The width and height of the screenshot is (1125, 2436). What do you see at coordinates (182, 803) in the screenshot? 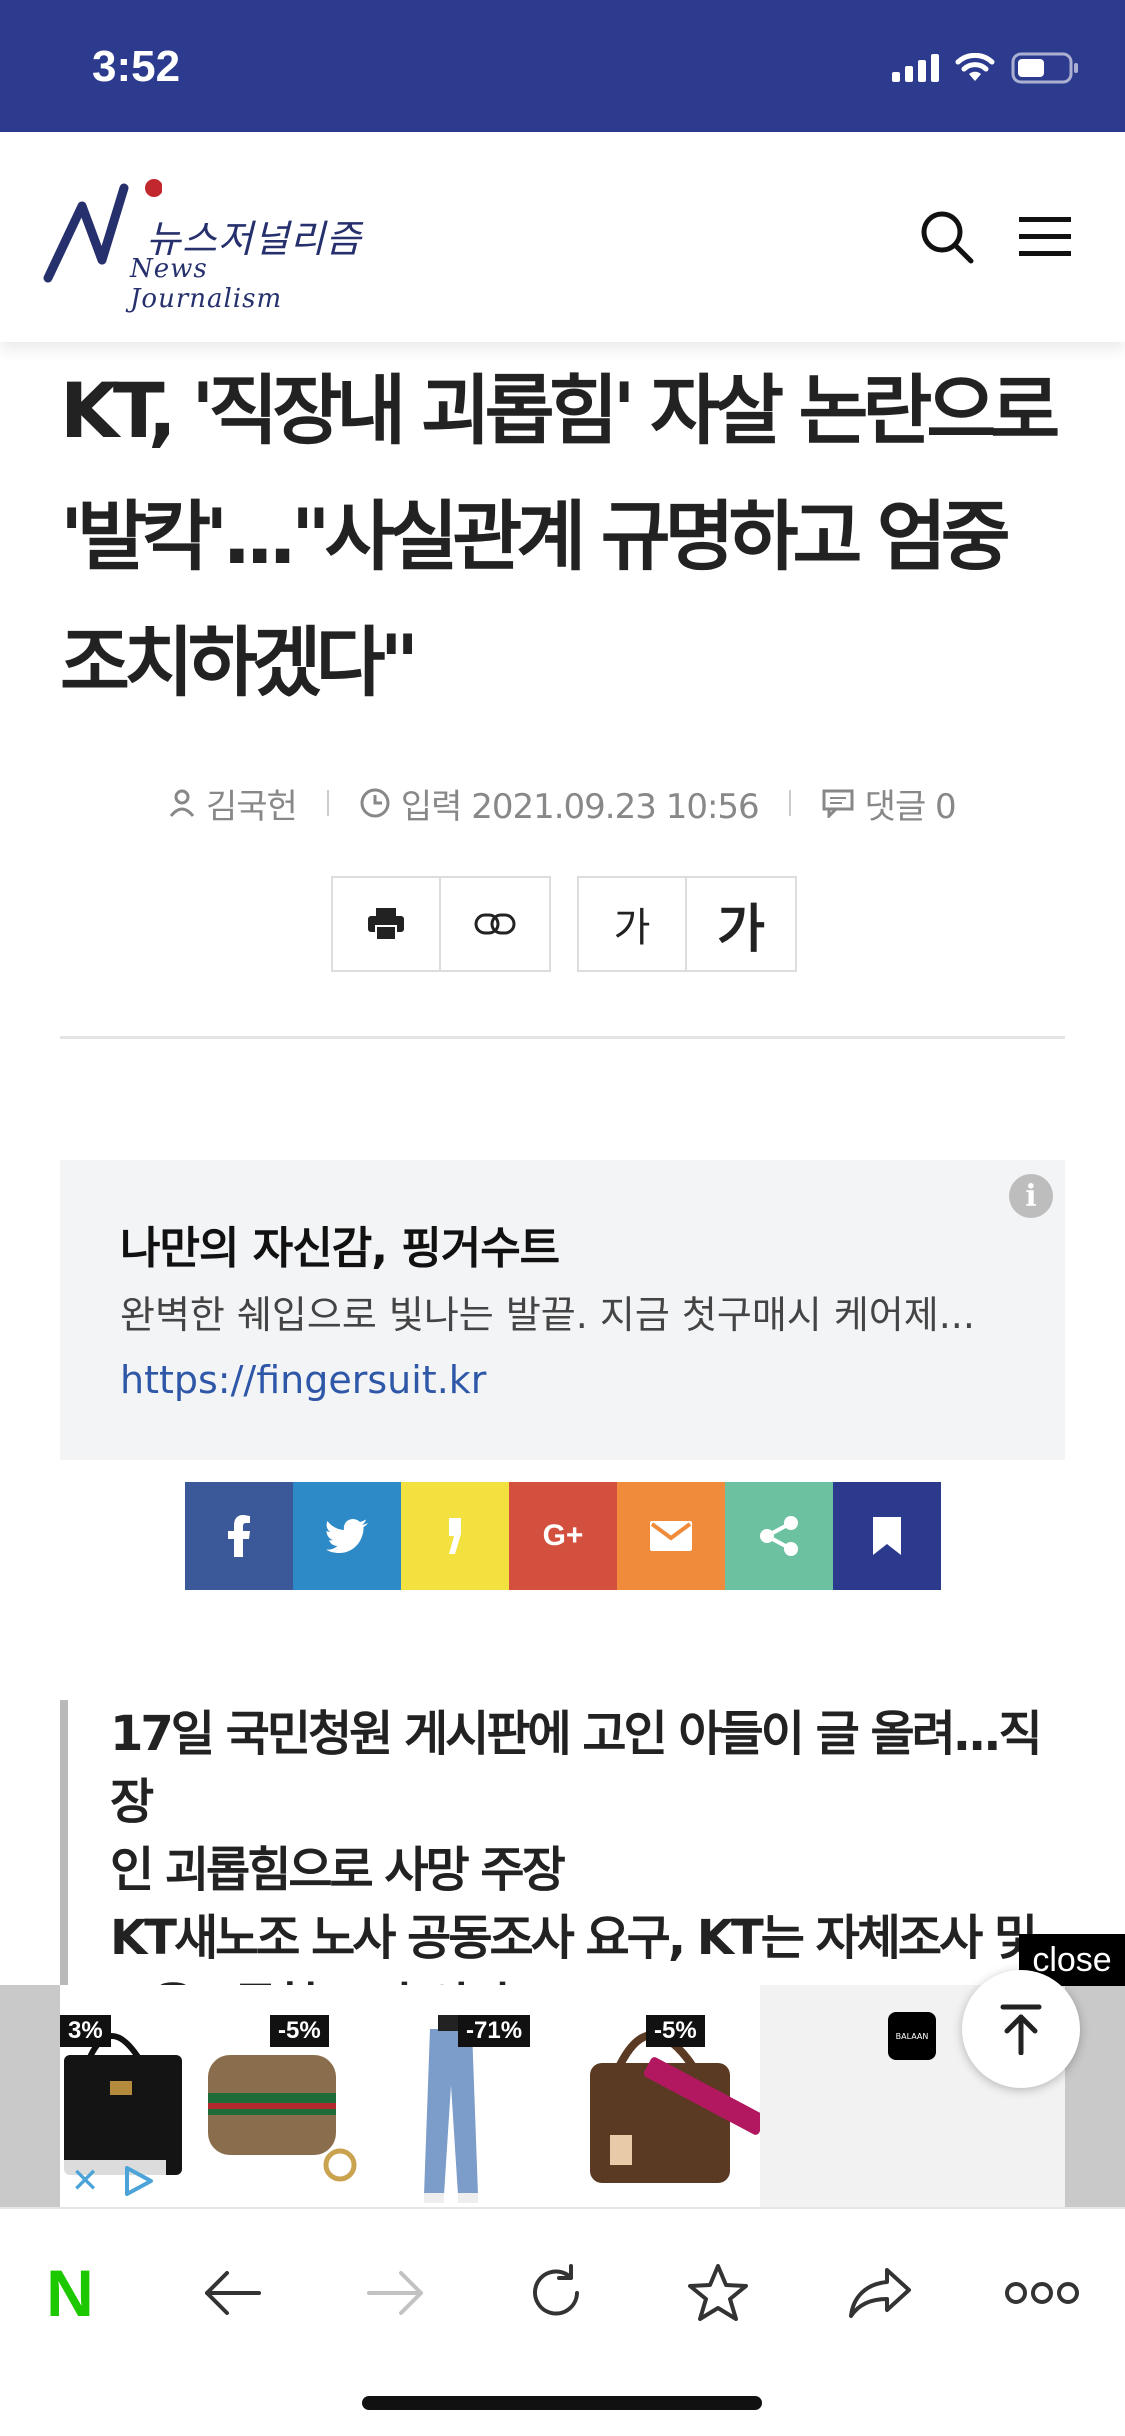
I see `author-icon` at bounding box center [182, 803].